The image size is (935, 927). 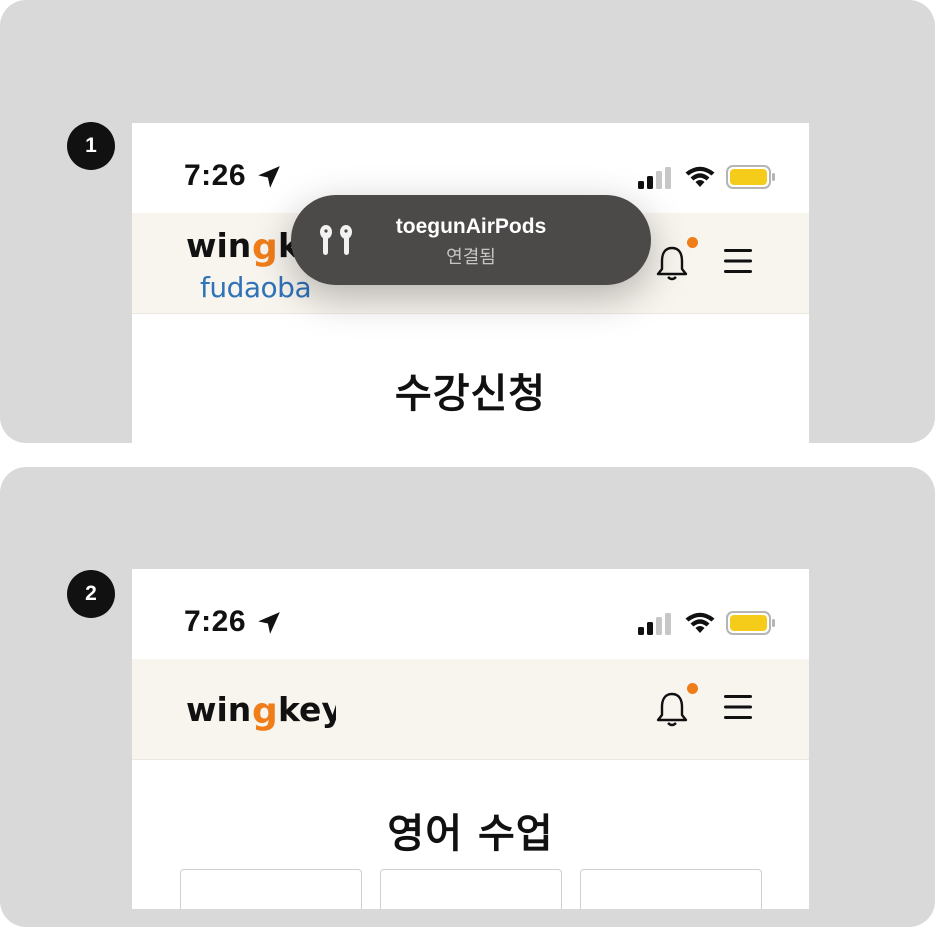 I want to click on svg-text: key, so click(x=307, y=709).